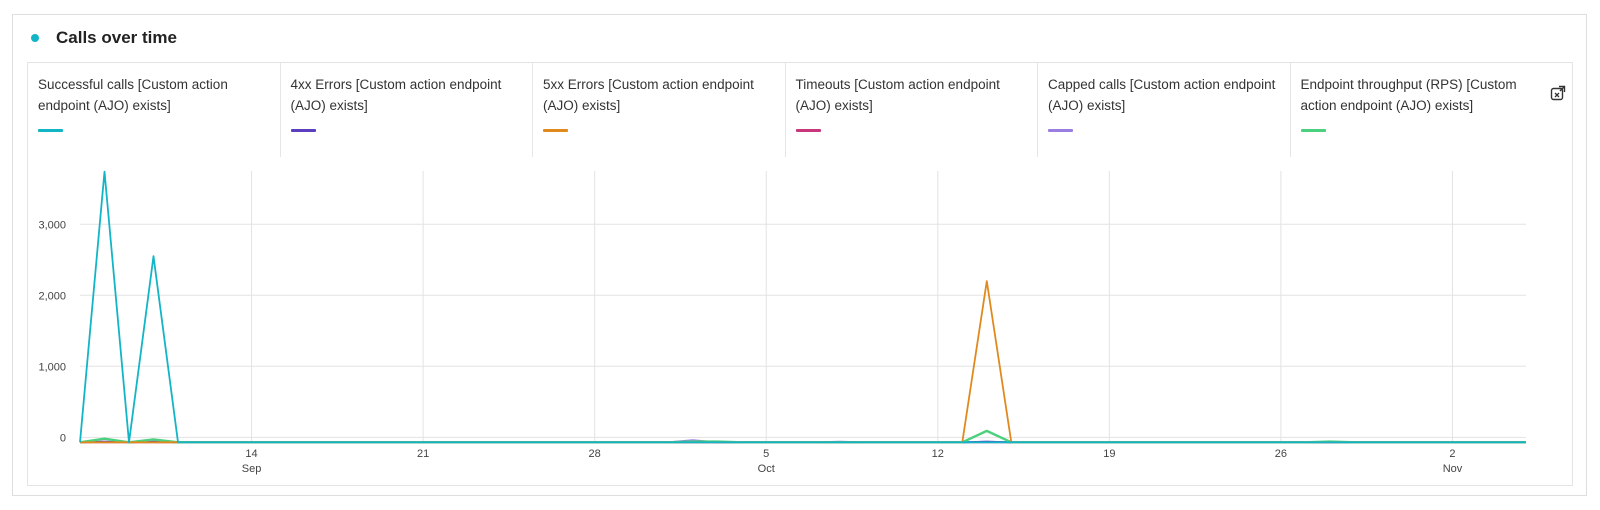  Describe the element at coordinates (251, 454) in the screenshot. I see `x-tick-label: 14` at that location.